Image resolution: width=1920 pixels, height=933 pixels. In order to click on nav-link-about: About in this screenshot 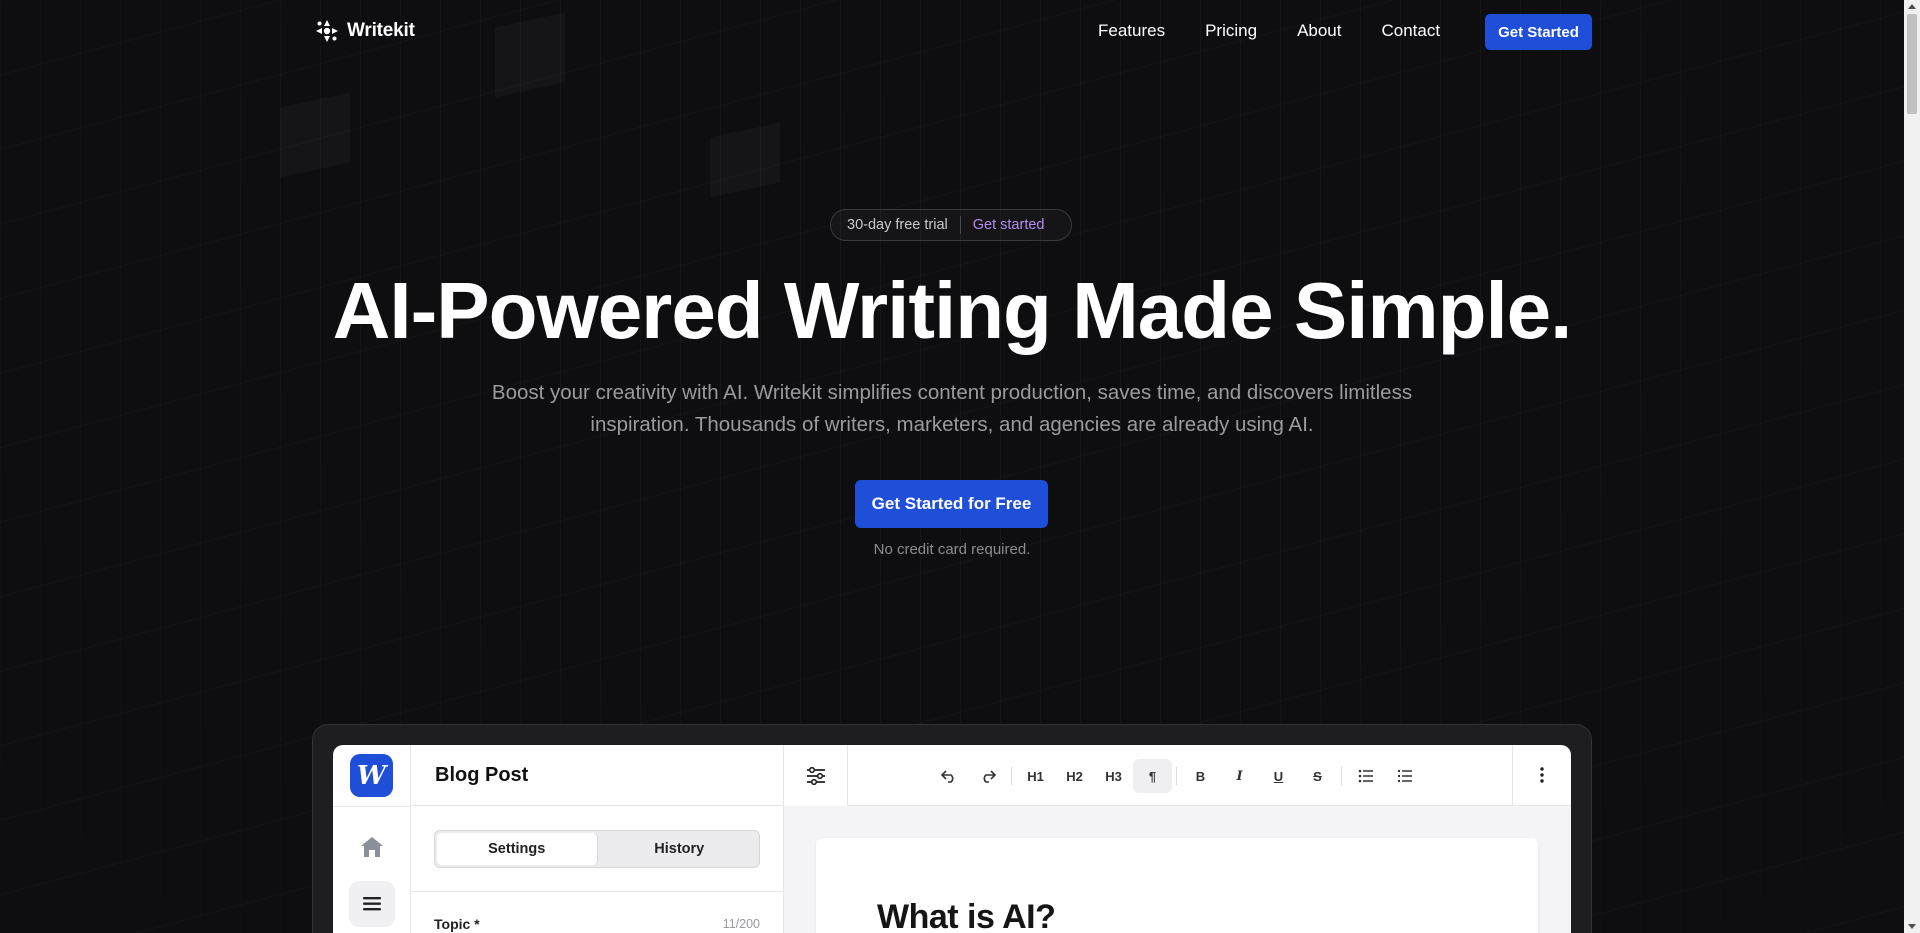, I will do `click(1319, 31)`.